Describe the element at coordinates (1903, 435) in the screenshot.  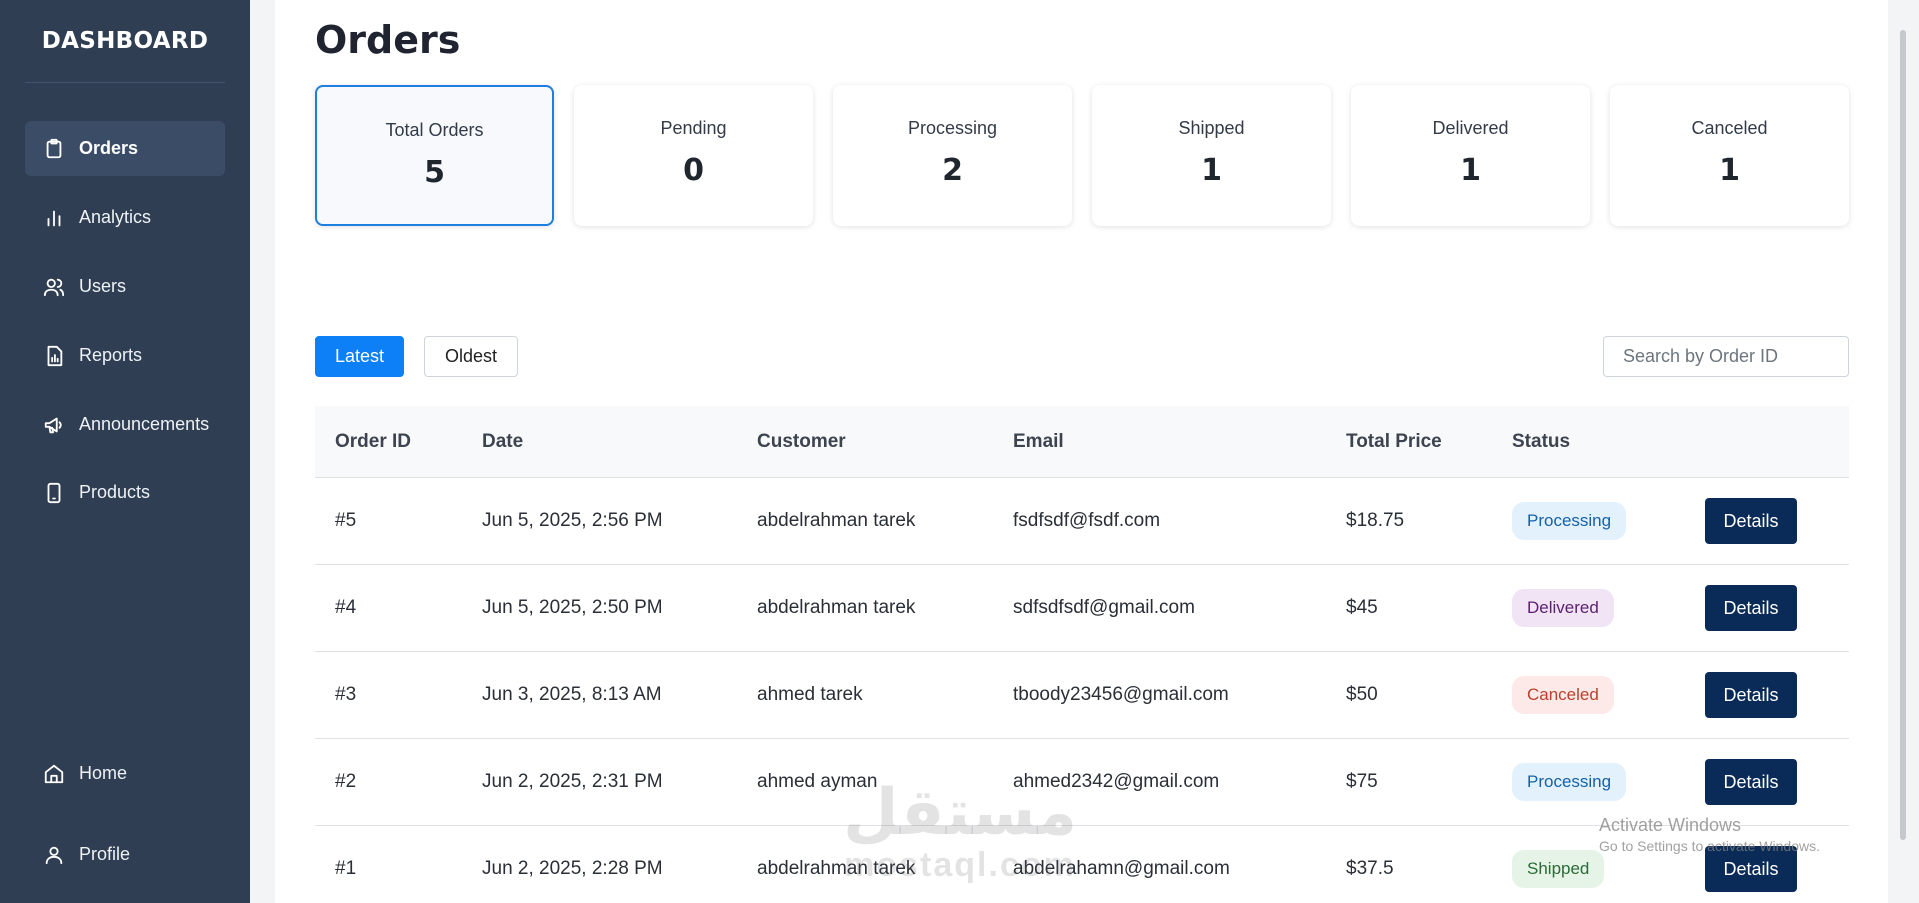
I see `scrollbar-thumb` at that location.